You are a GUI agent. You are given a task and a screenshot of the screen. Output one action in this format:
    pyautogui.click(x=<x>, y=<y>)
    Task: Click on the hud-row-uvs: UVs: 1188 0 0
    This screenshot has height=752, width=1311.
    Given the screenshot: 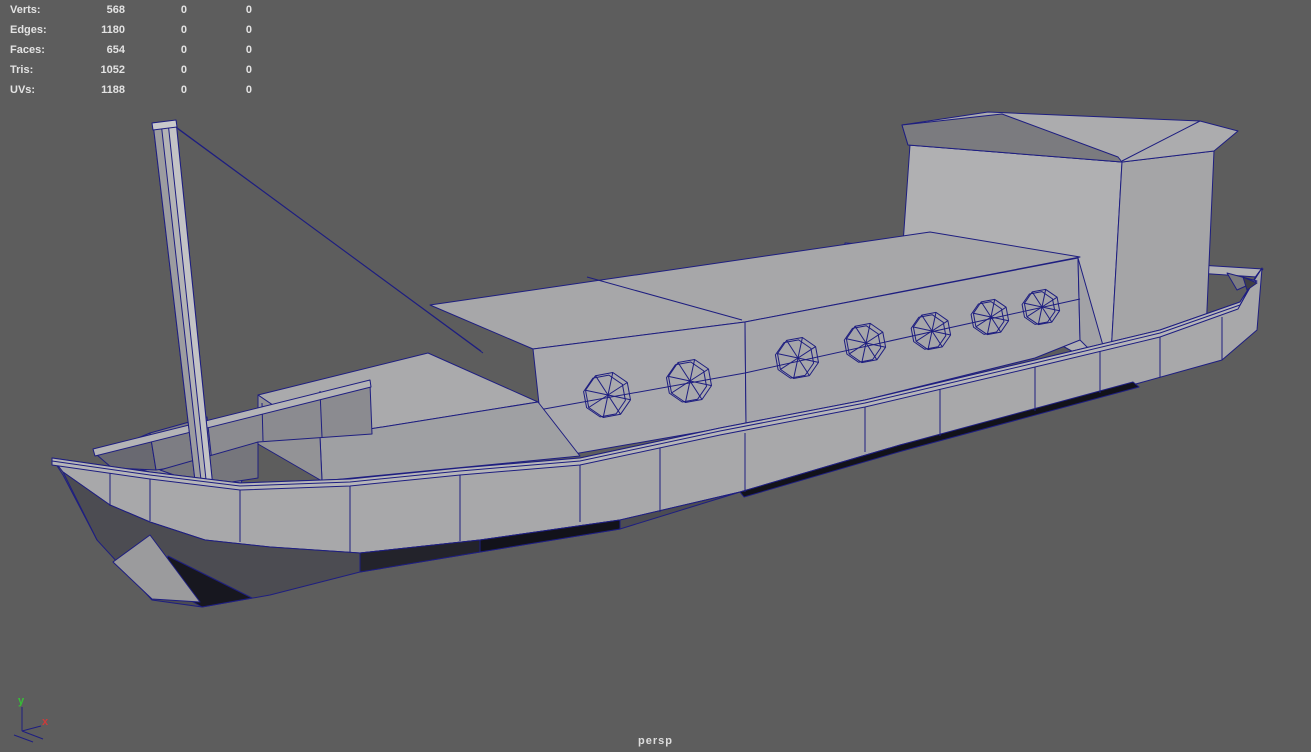 What is the action you would take?
    pyautogui.click(x=126, y=90)
    